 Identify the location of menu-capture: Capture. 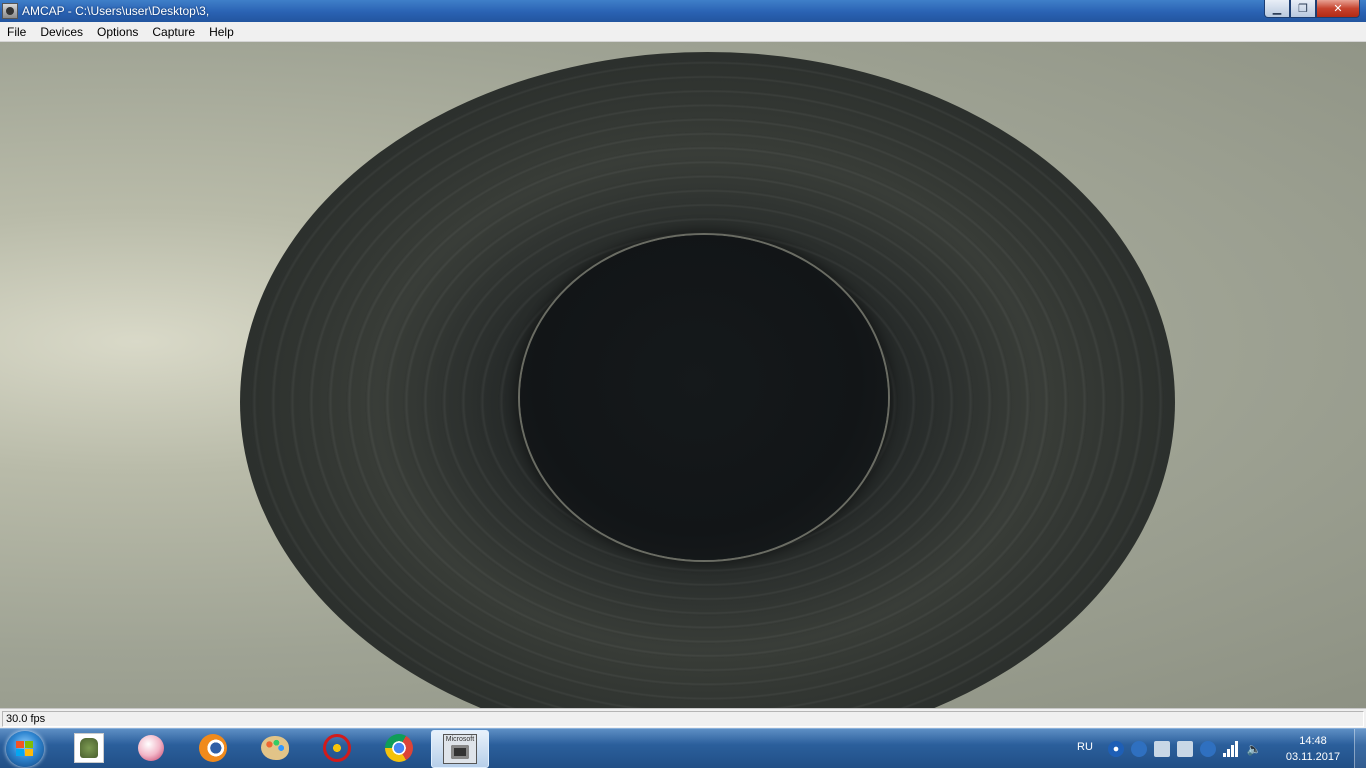
(173, 32).